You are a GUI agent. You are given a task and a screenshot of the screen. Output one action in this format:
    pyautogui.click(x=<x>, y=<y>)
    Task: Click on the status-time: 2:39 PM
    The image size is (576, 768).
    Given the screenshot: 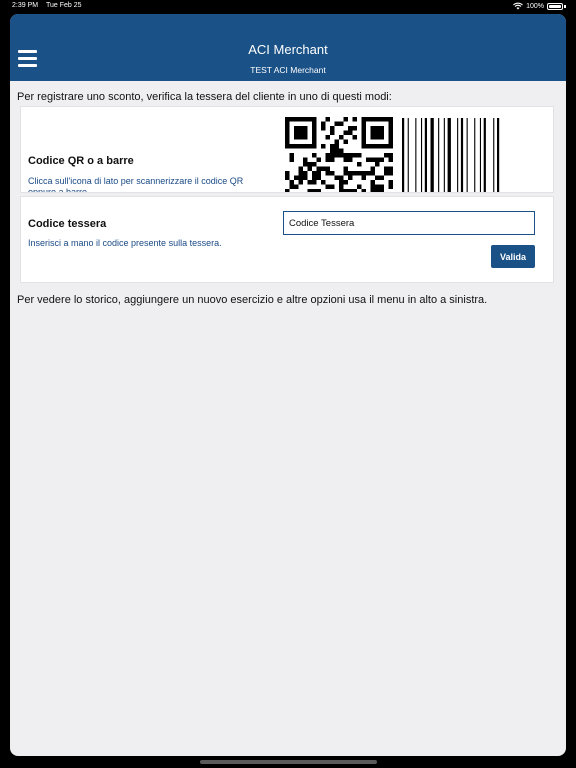 What is the action you would take?
    pyautogui.click(x=25, y=5)
    